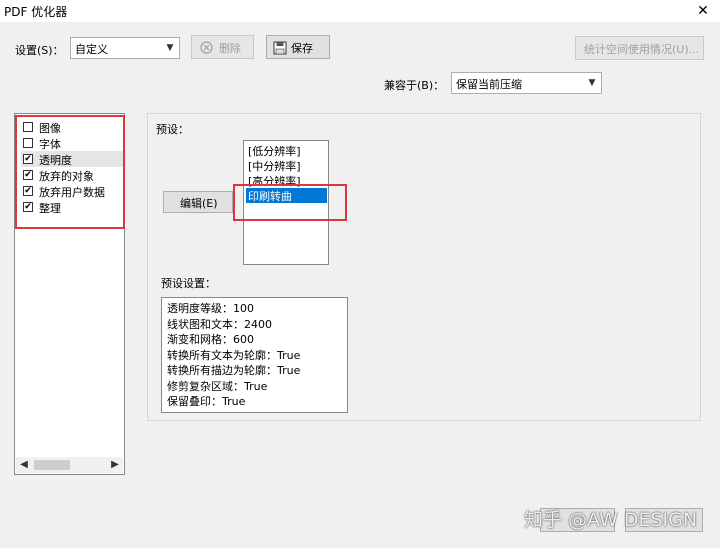  What do you see at coordinates (234, 355) in the screenshot?
I see `setting-line: 转换所有文本为轮廓：True` at bounding box center [234, 355].